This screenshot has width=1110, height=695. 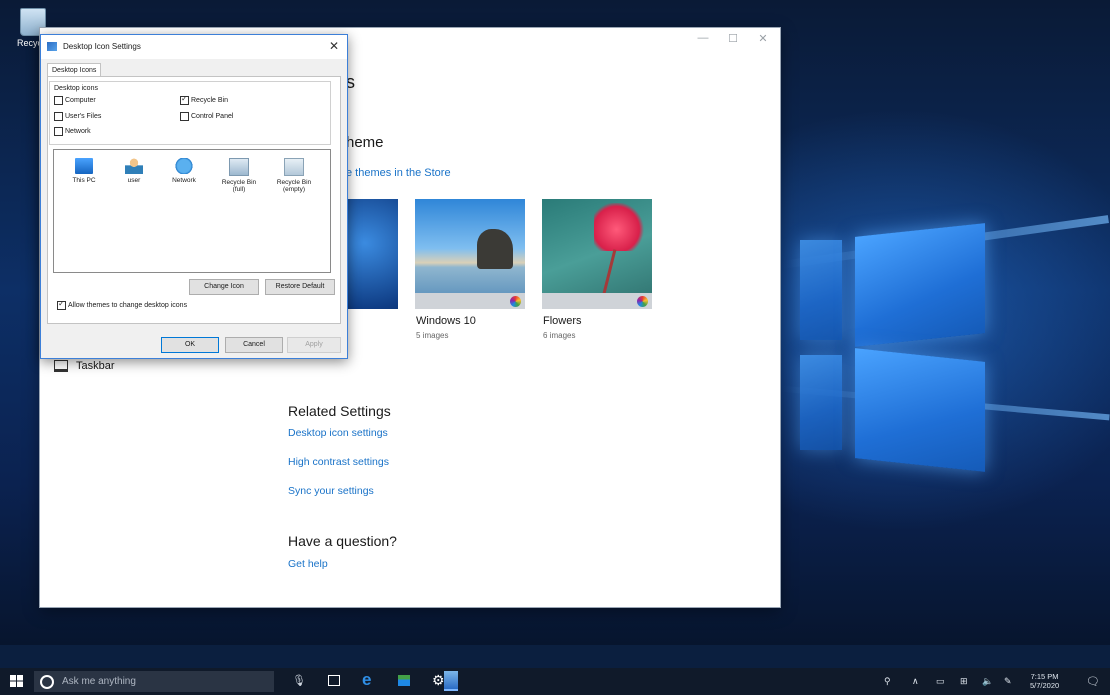 I want to click on close-button: ✕, so click(x=763, y=38).